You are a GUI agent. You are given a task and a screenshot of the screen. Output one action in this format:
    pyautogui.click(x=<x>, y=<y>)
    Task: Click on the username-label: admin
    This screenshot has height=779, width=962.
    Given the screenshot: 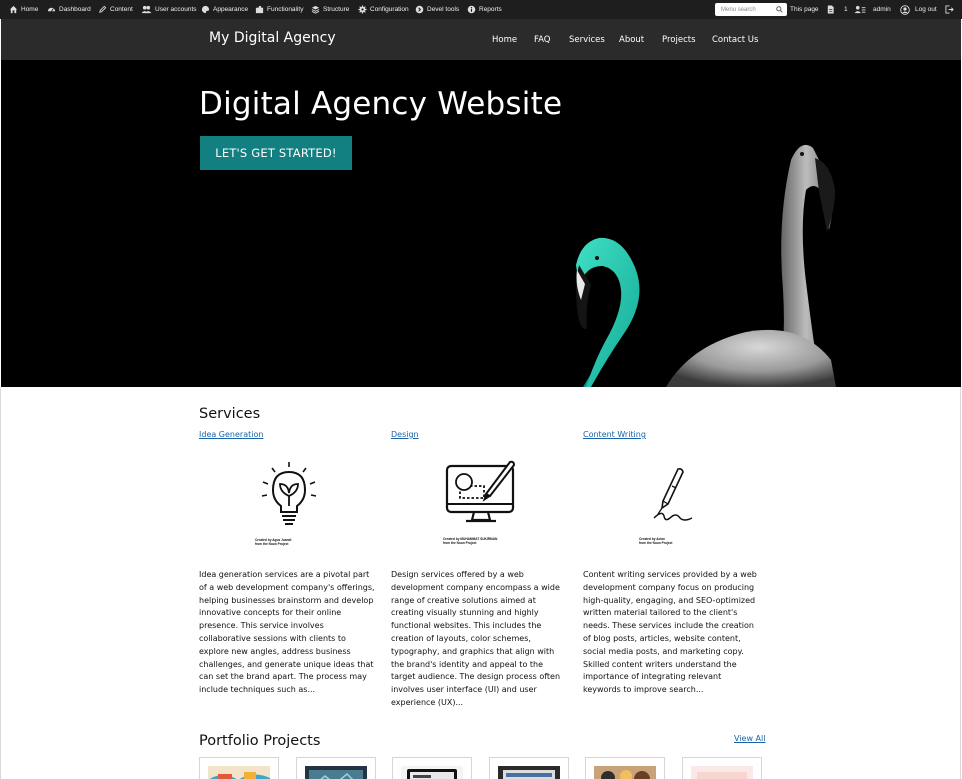 What is the action you would take?
    pyautogui.click(x=882, y=9)
    